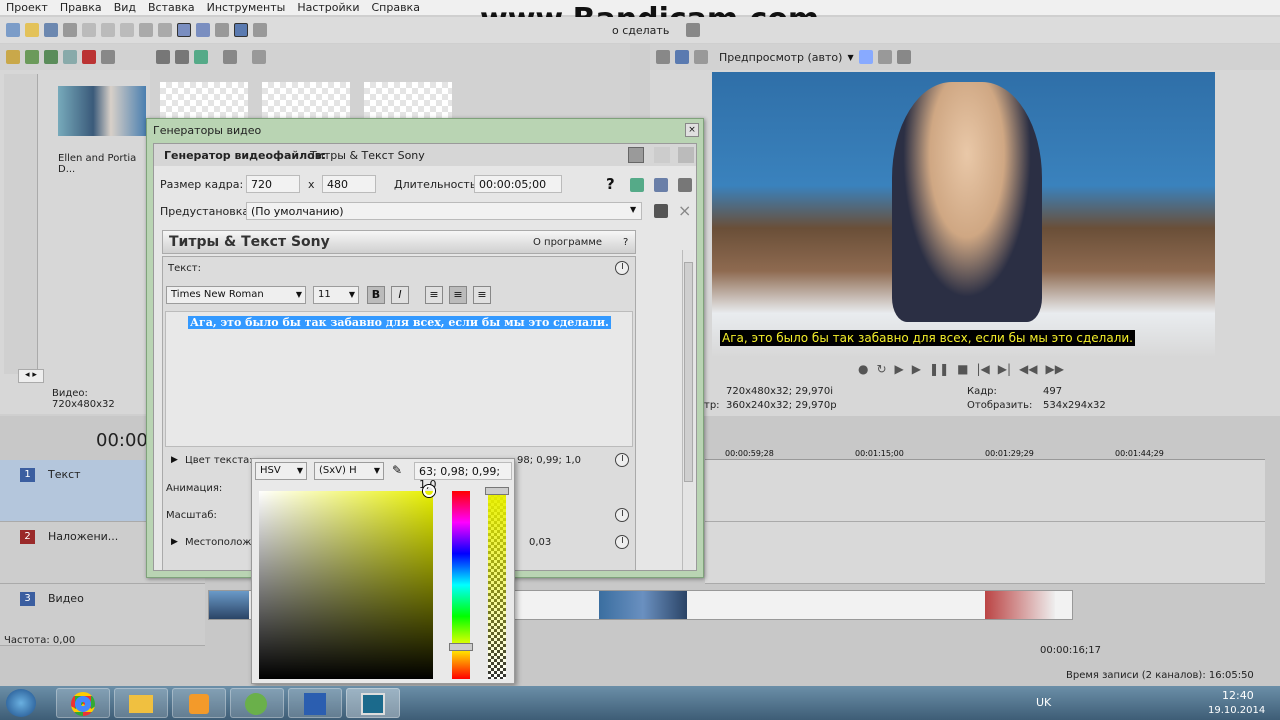 Image resolution: width=1280 pixels, height=720 pixels. Describe the element at coordinates (497, 491) in the screenshot. I see `alpha-handle` at that location.